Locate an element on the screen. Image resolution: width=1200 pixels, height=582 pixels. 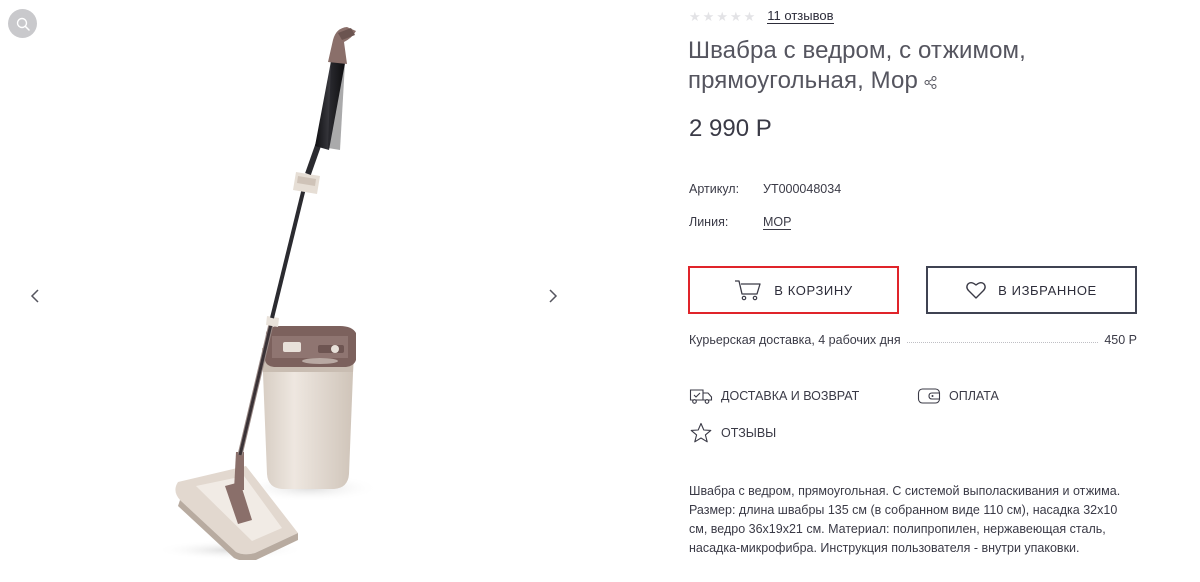
add-to-cart-button: В КОРЗИНУ is located at coordinates (793, 290).